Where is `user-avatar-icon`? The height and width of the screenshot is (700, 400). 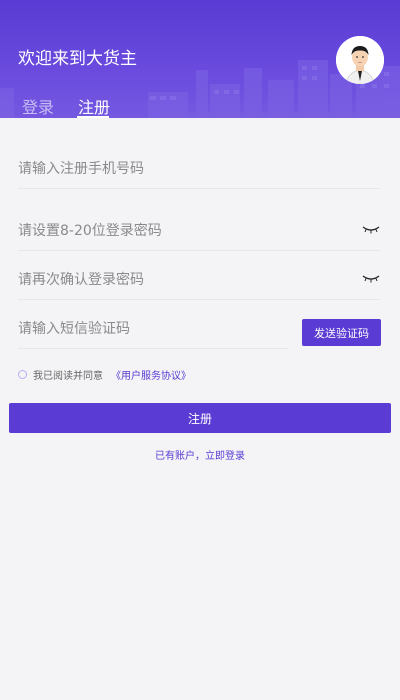 user-avatar-icon is located at coordinates (360, 60).